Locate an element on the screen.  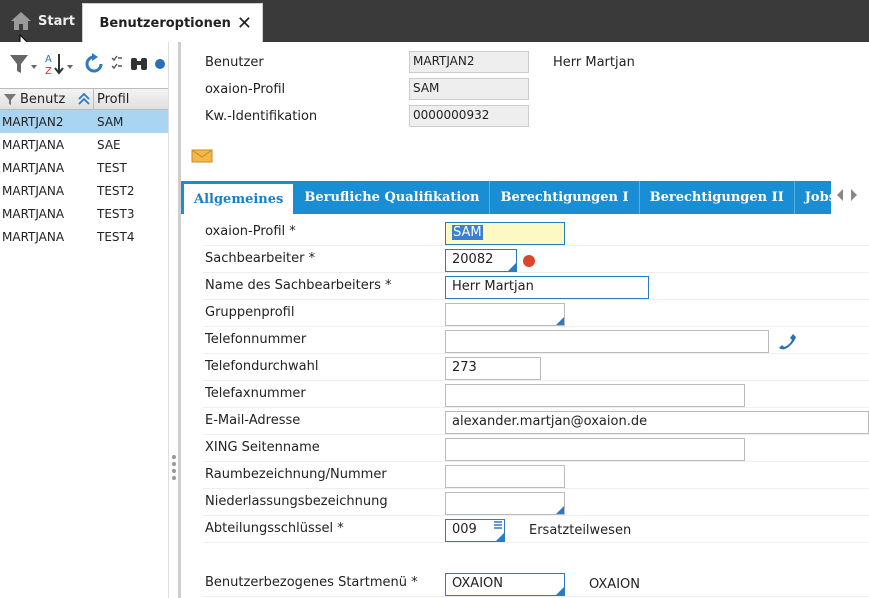
abteilung-field: 009 is located at coordinates (475, 530).